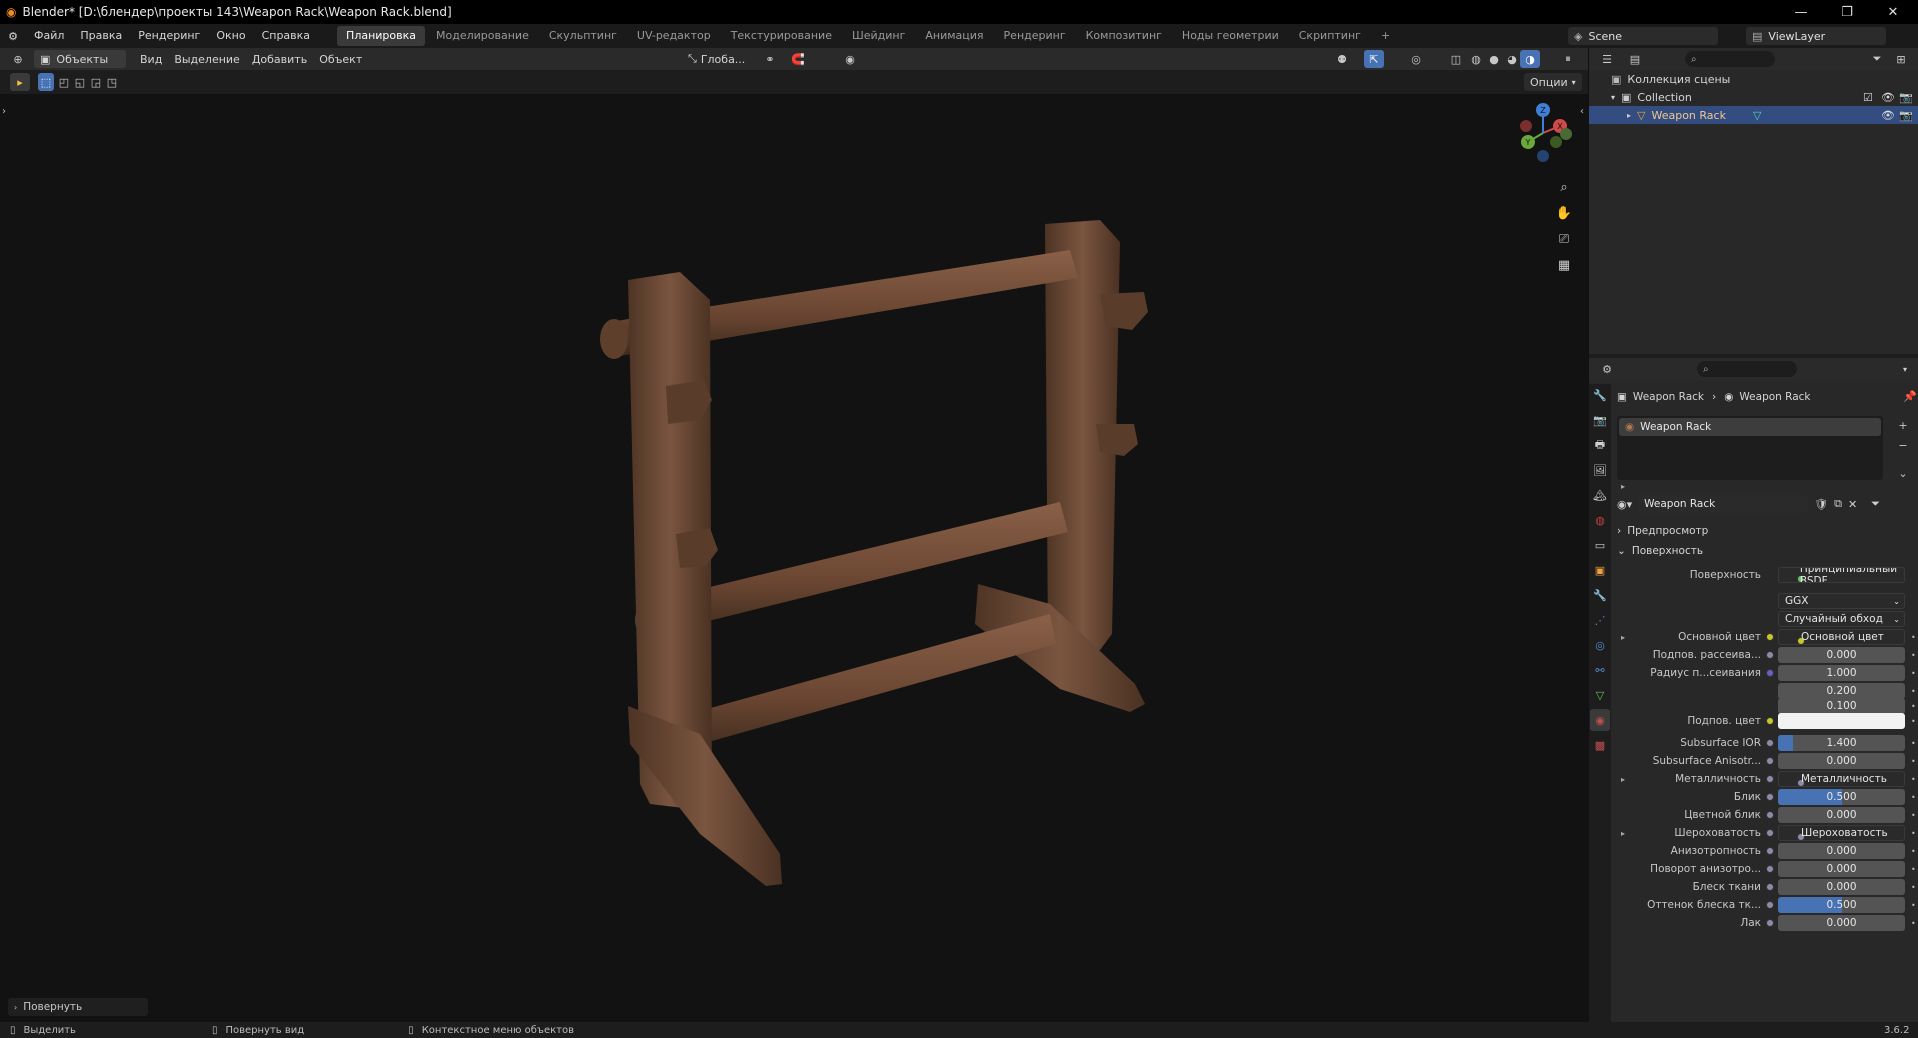 This screenshot has height=1038, width=1918. I want to click on add-slot-icon: +, so click(1903, 425).